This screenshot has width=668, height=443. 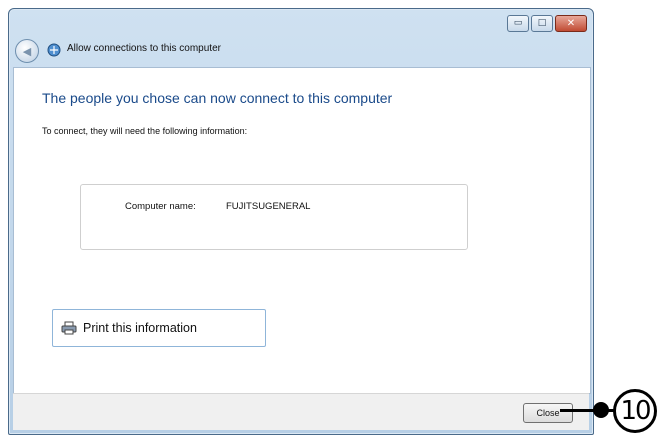 I want to click on close-window-button: ✕, so click(x=571, y=23).